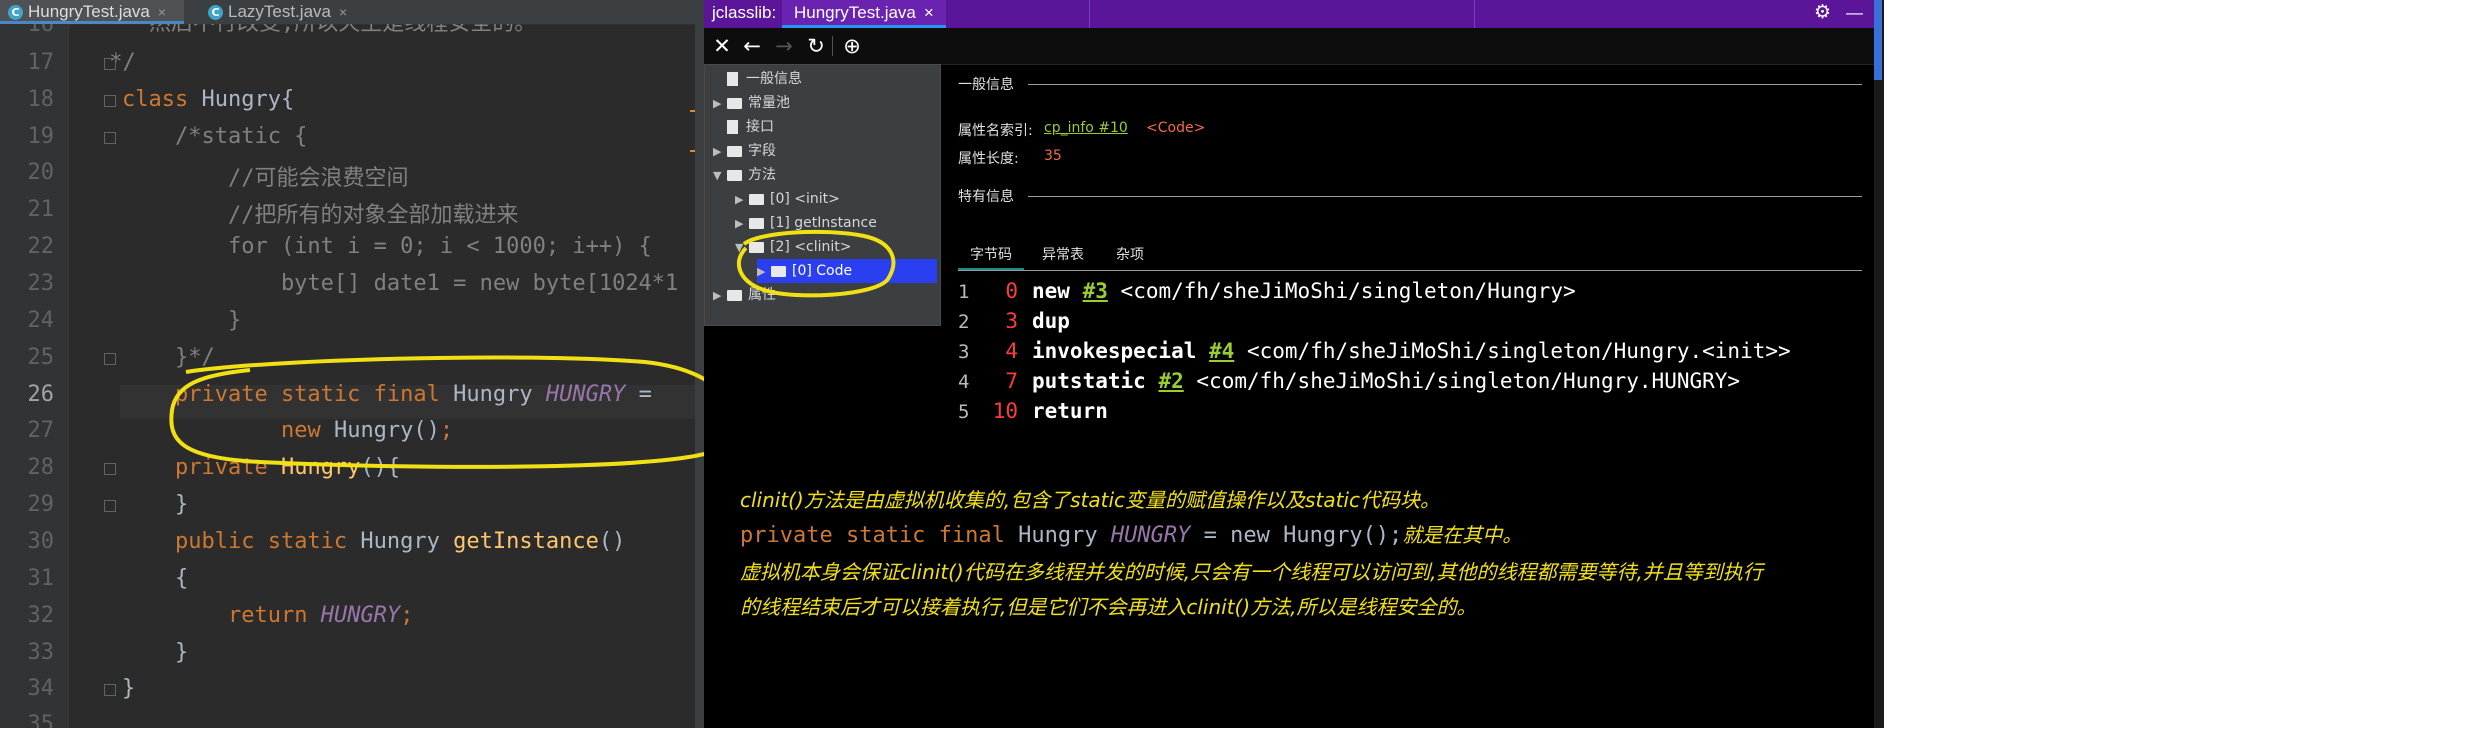 This screenshot has width=2467, height=752. I want to click on back-arrow-icon: ←, so click(752, 46).